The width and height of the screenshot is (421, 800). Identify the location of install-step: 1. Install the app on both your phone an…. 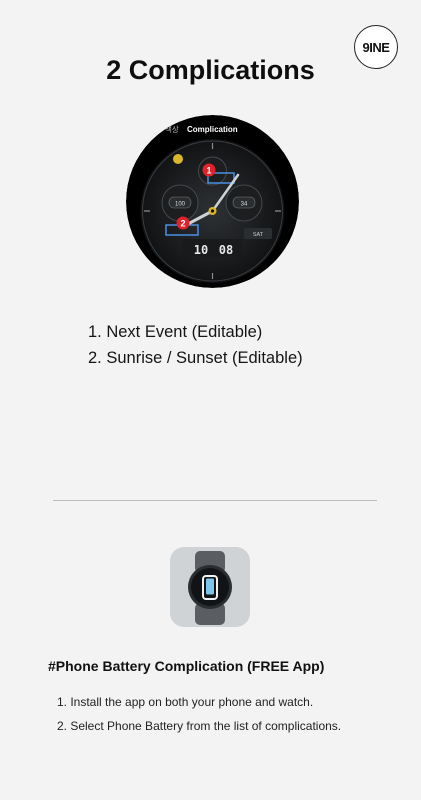
(185, 702).